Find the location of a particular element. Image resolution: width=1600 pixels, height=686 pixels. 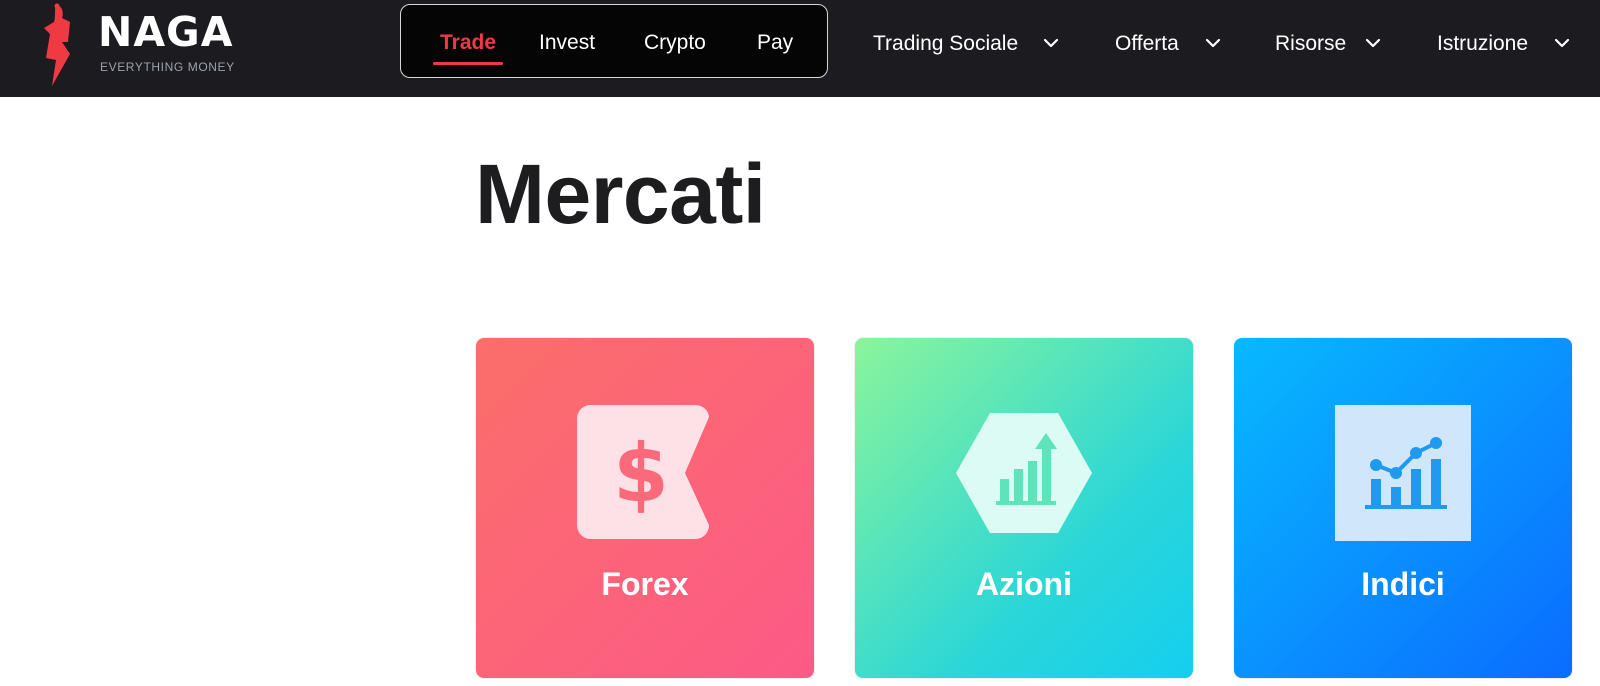

tab-trade: Trade is located at coordinates (468, 42).